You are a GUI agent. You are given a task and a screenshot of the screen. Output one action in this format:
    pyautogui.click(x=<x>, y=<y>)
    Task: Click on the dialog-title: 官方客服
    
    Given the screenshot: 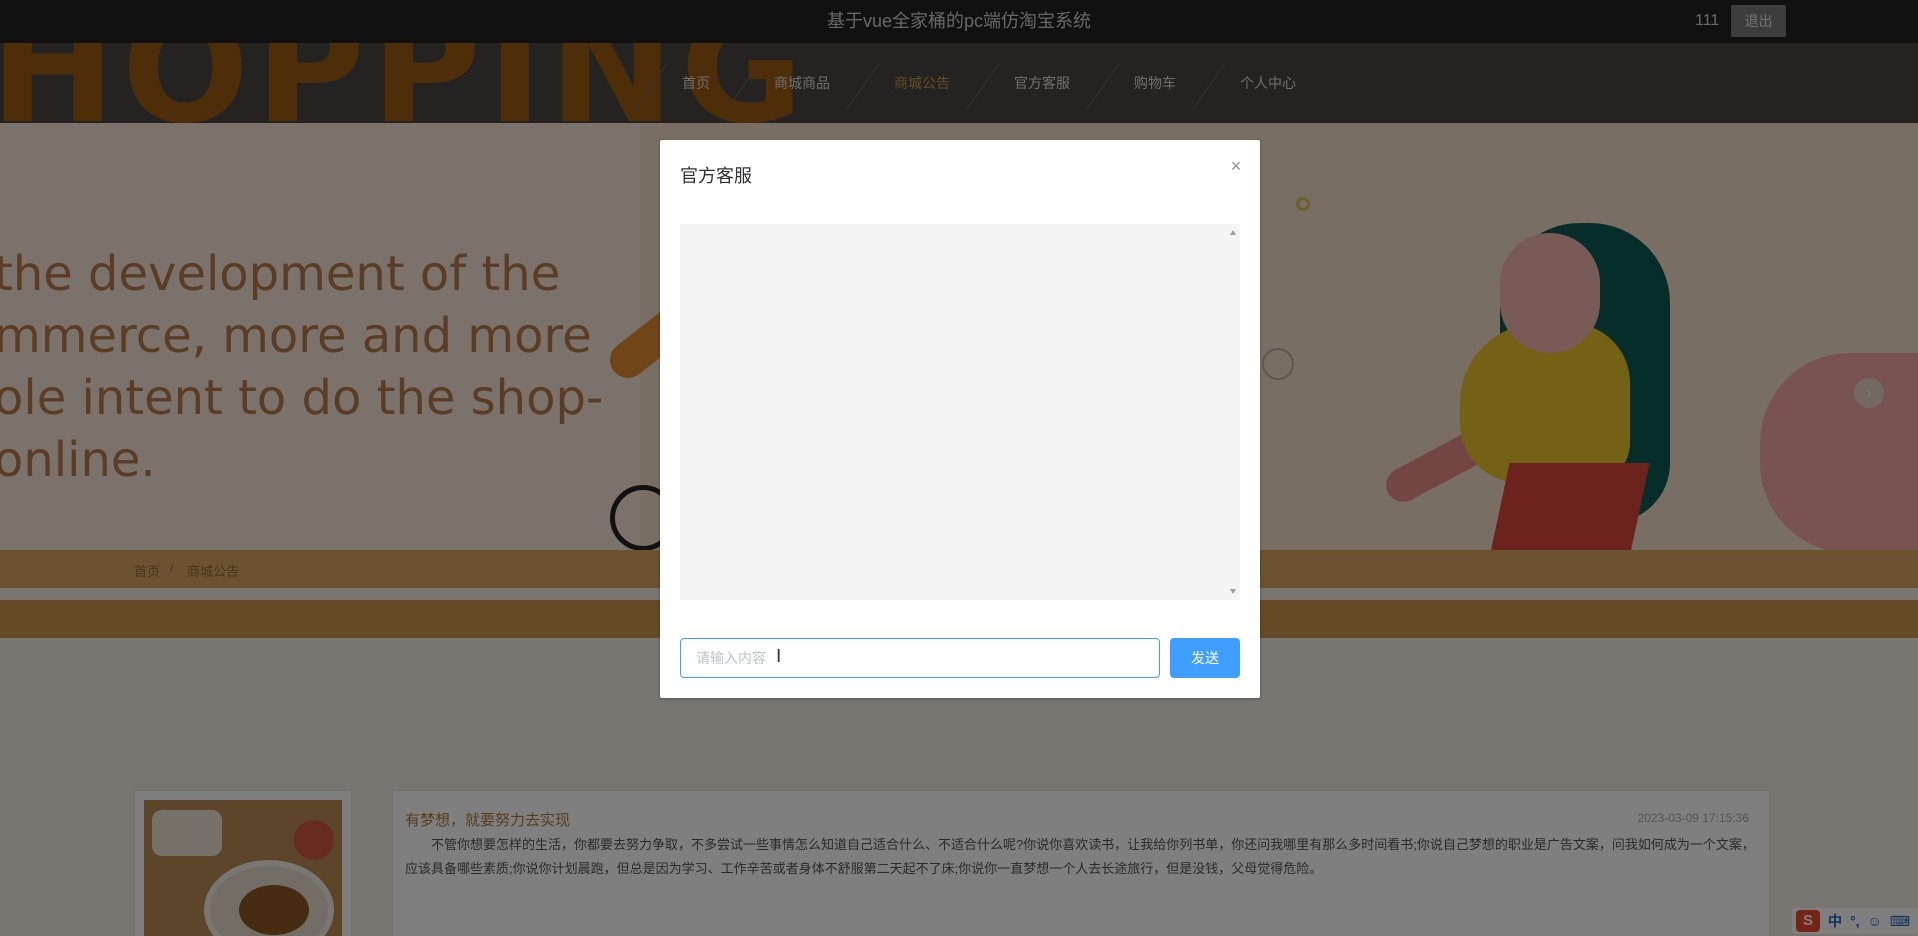 What is the action you would take?
    pyautogui.click(x=716, y=176)
    